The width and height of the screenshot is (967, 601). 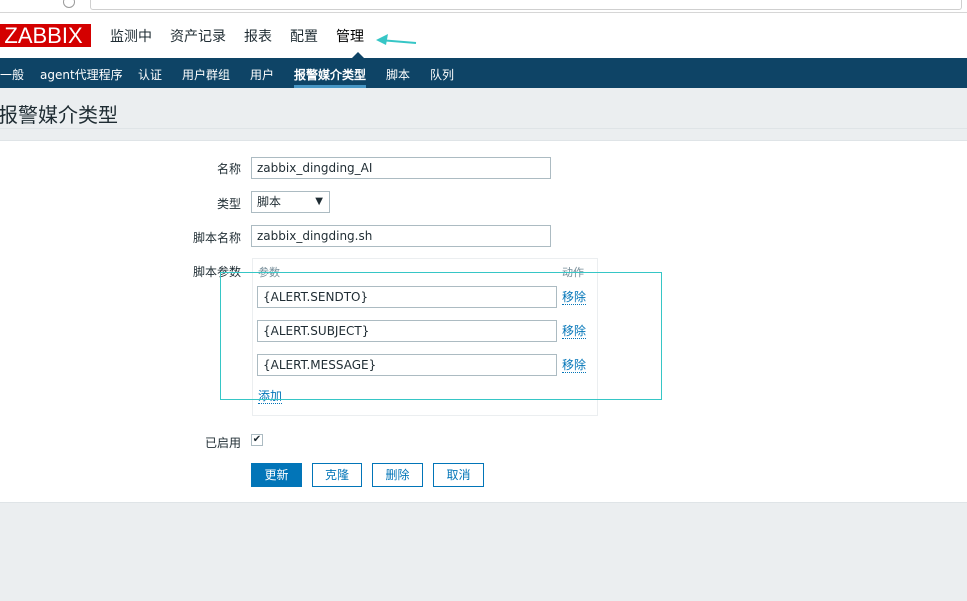 What do you see at coordinates (350, 36) in the screenshot?
I see `menu-administration: 管理` at bounding box center [350, 36].